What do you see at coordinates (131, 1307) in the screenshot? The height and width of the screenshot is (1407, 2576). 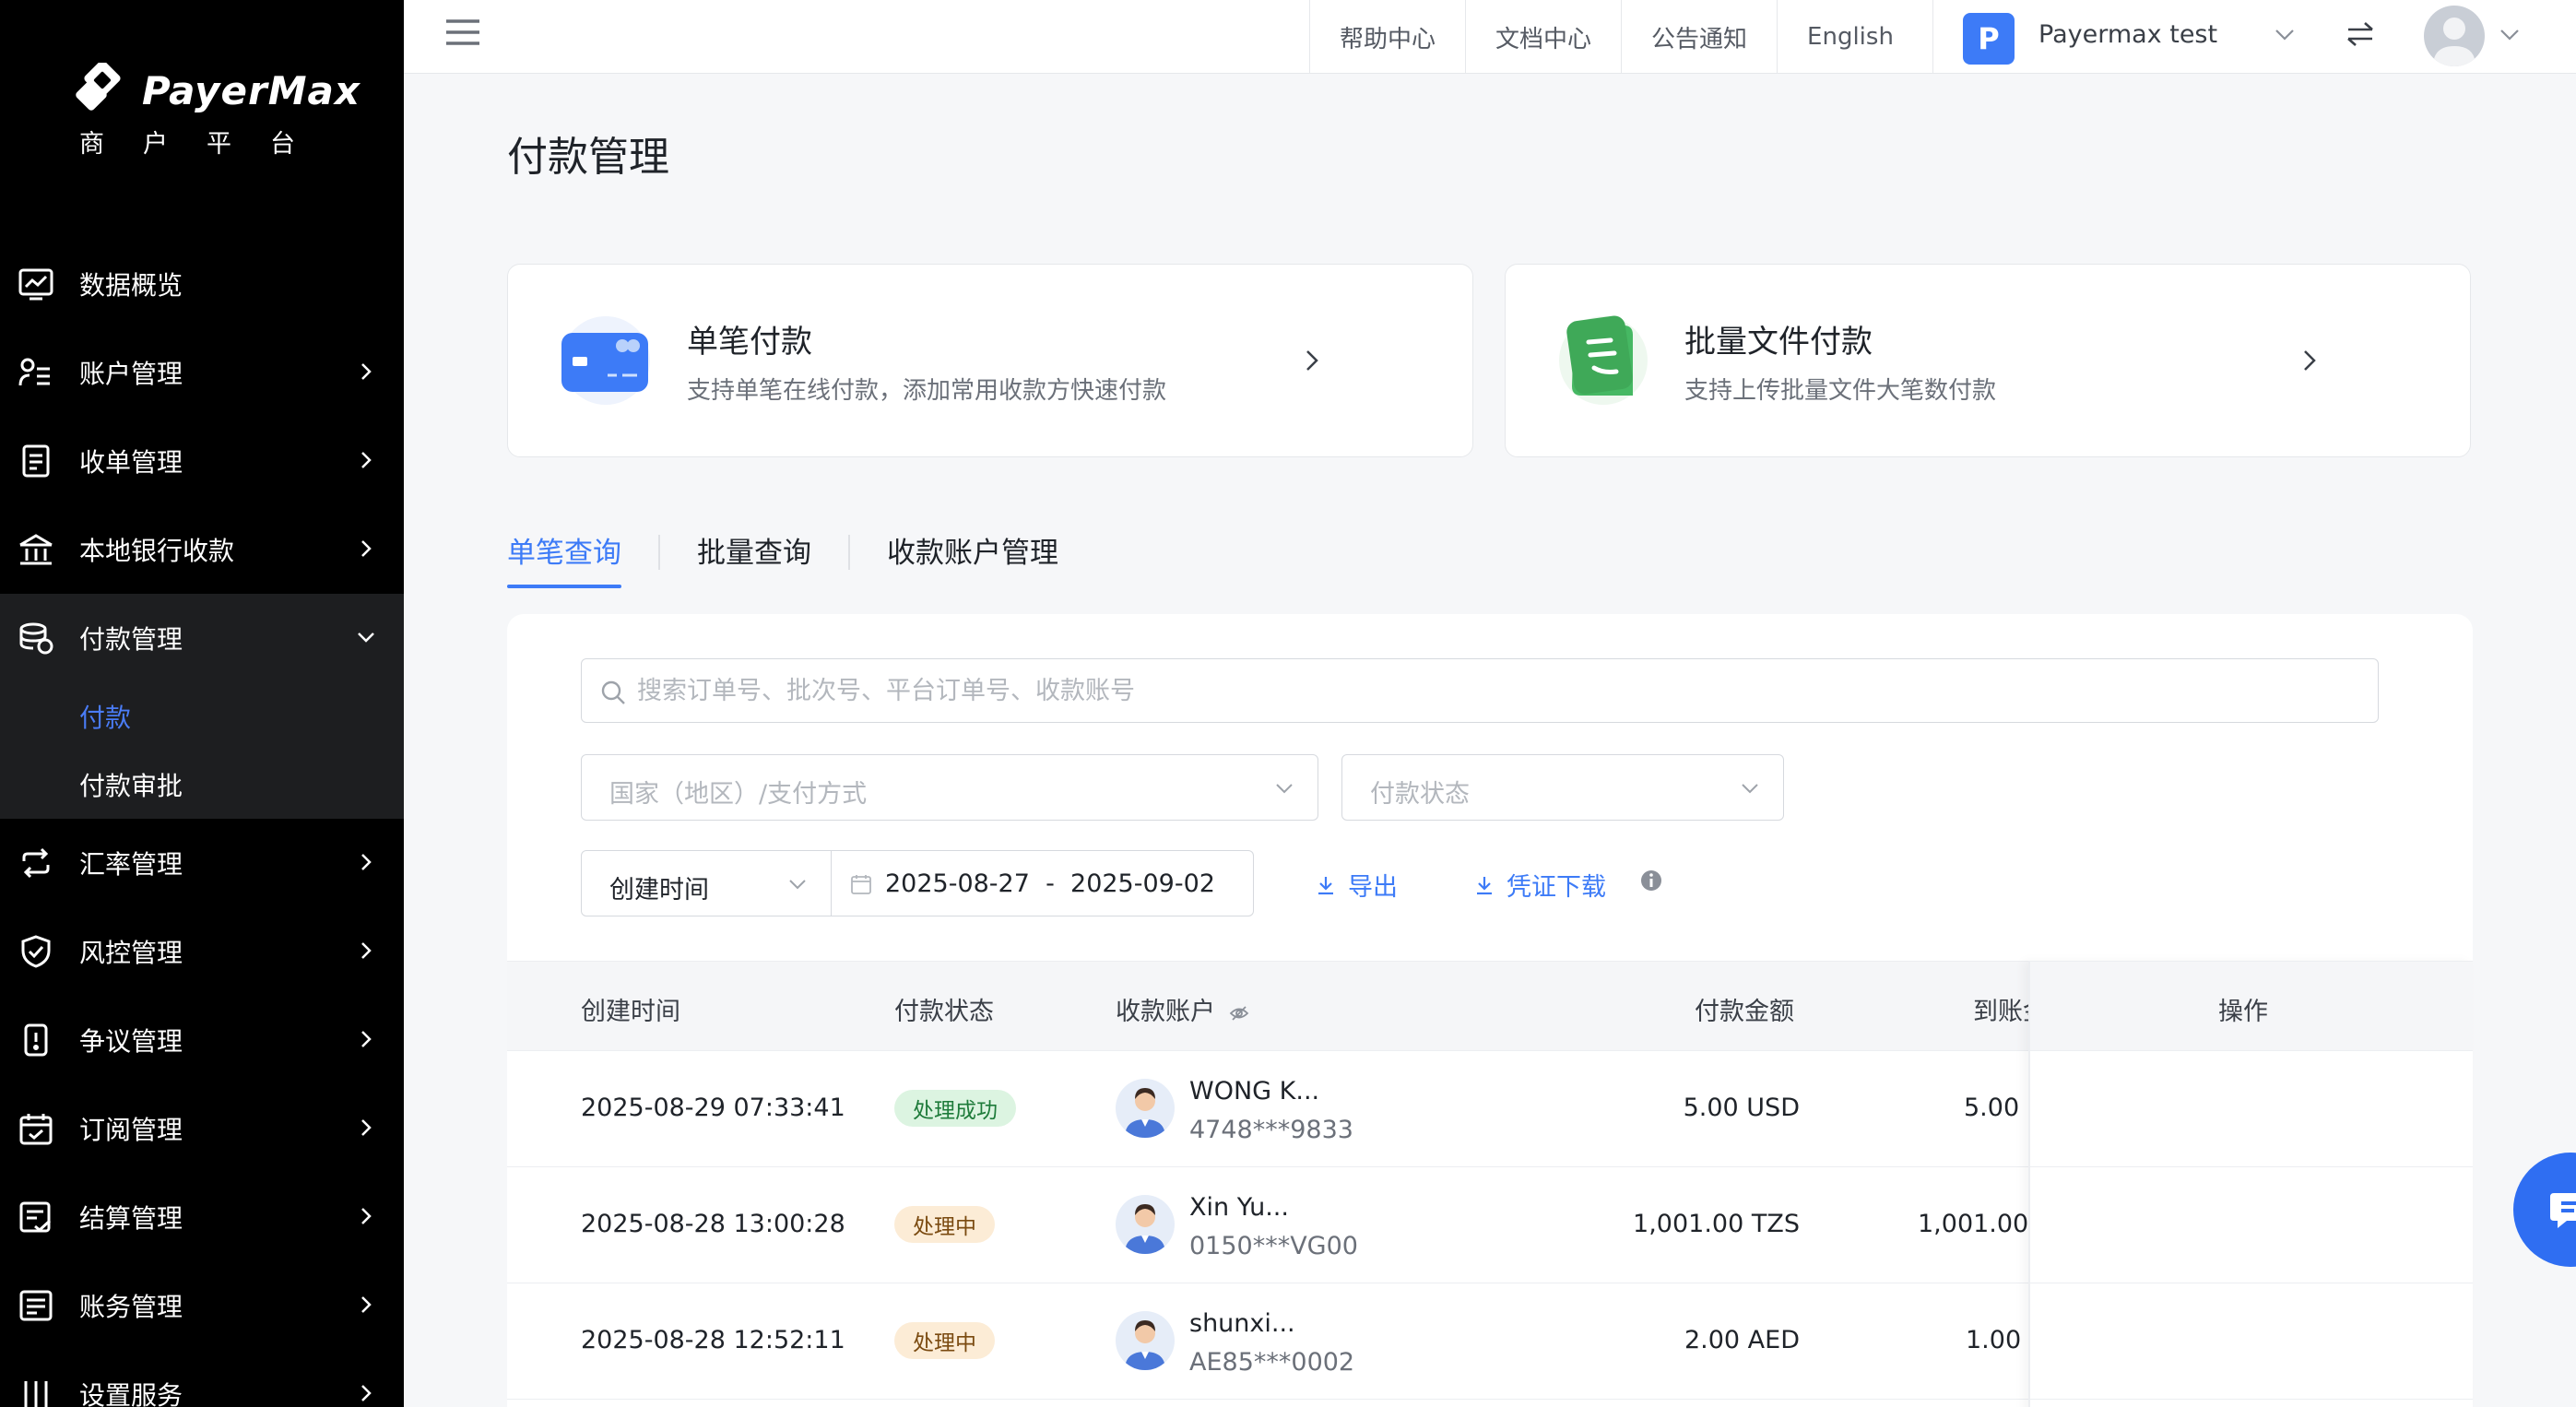 I see `sidebar-item-label: 账务管理` at bounding box center [131, 1307].